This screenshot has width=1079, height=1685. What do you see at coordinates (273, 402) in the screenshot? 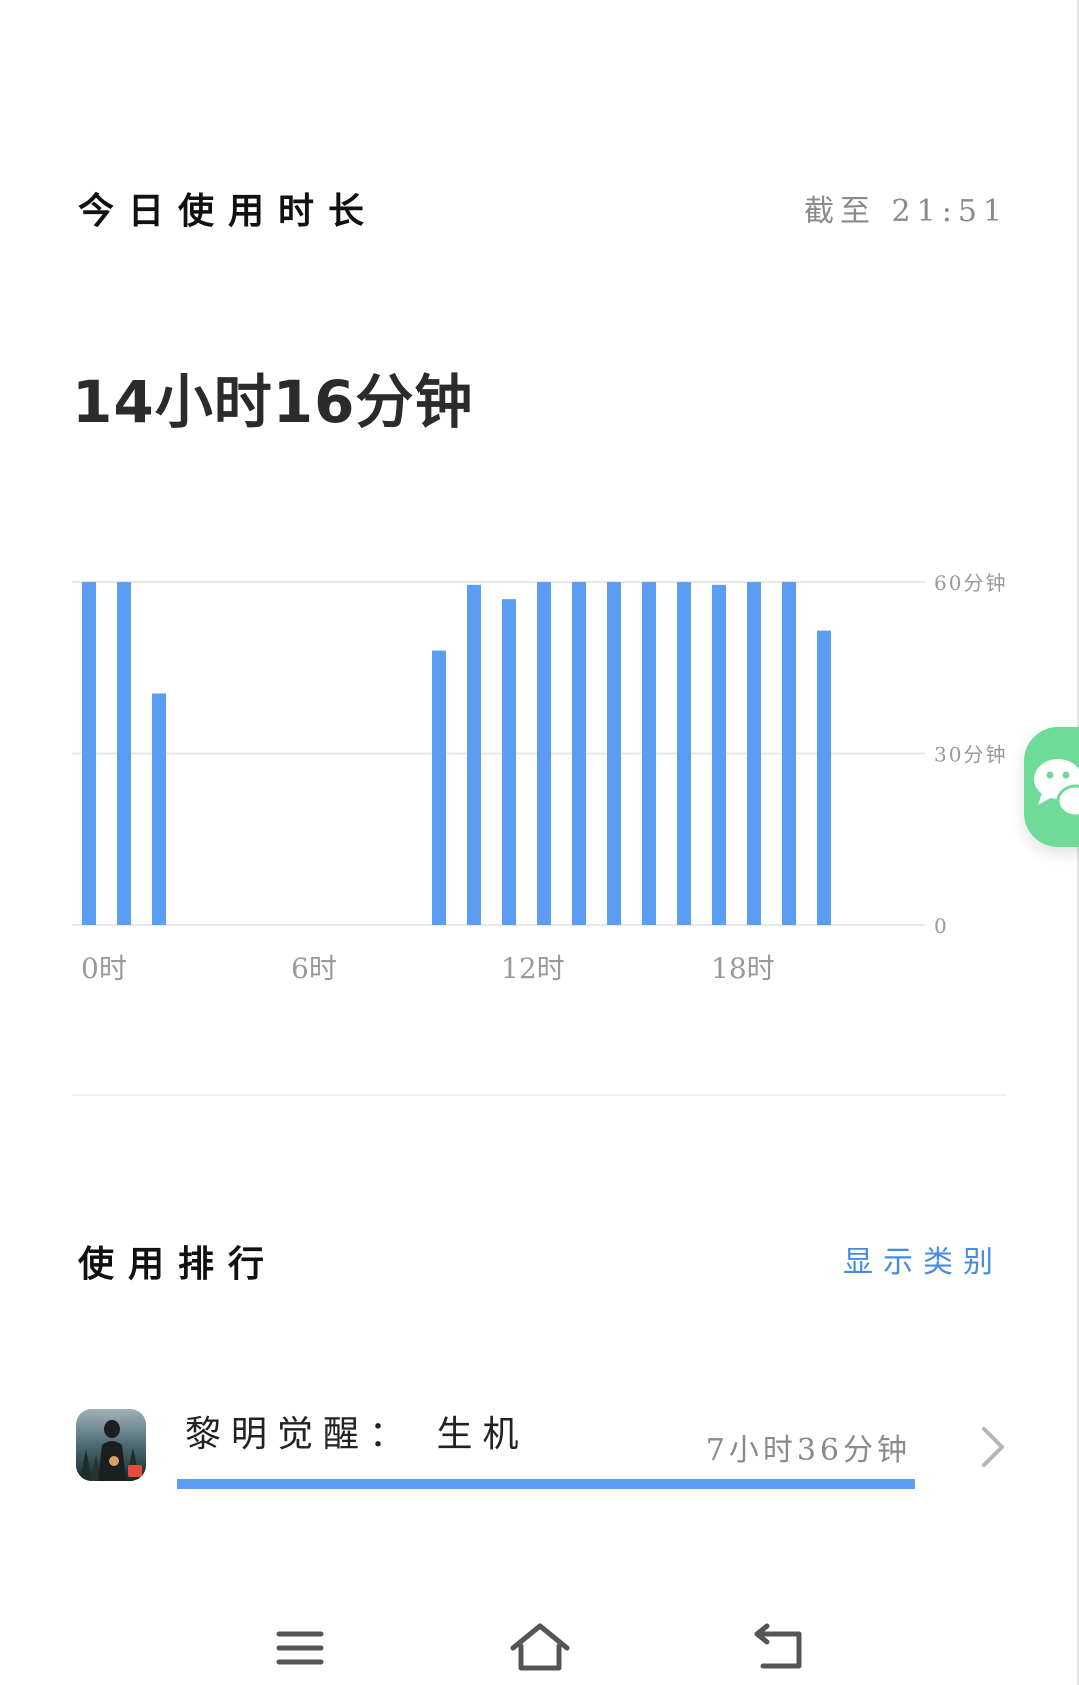
I see `total-usage-time: 14小时16分钟` at bounding box center [273, 402].